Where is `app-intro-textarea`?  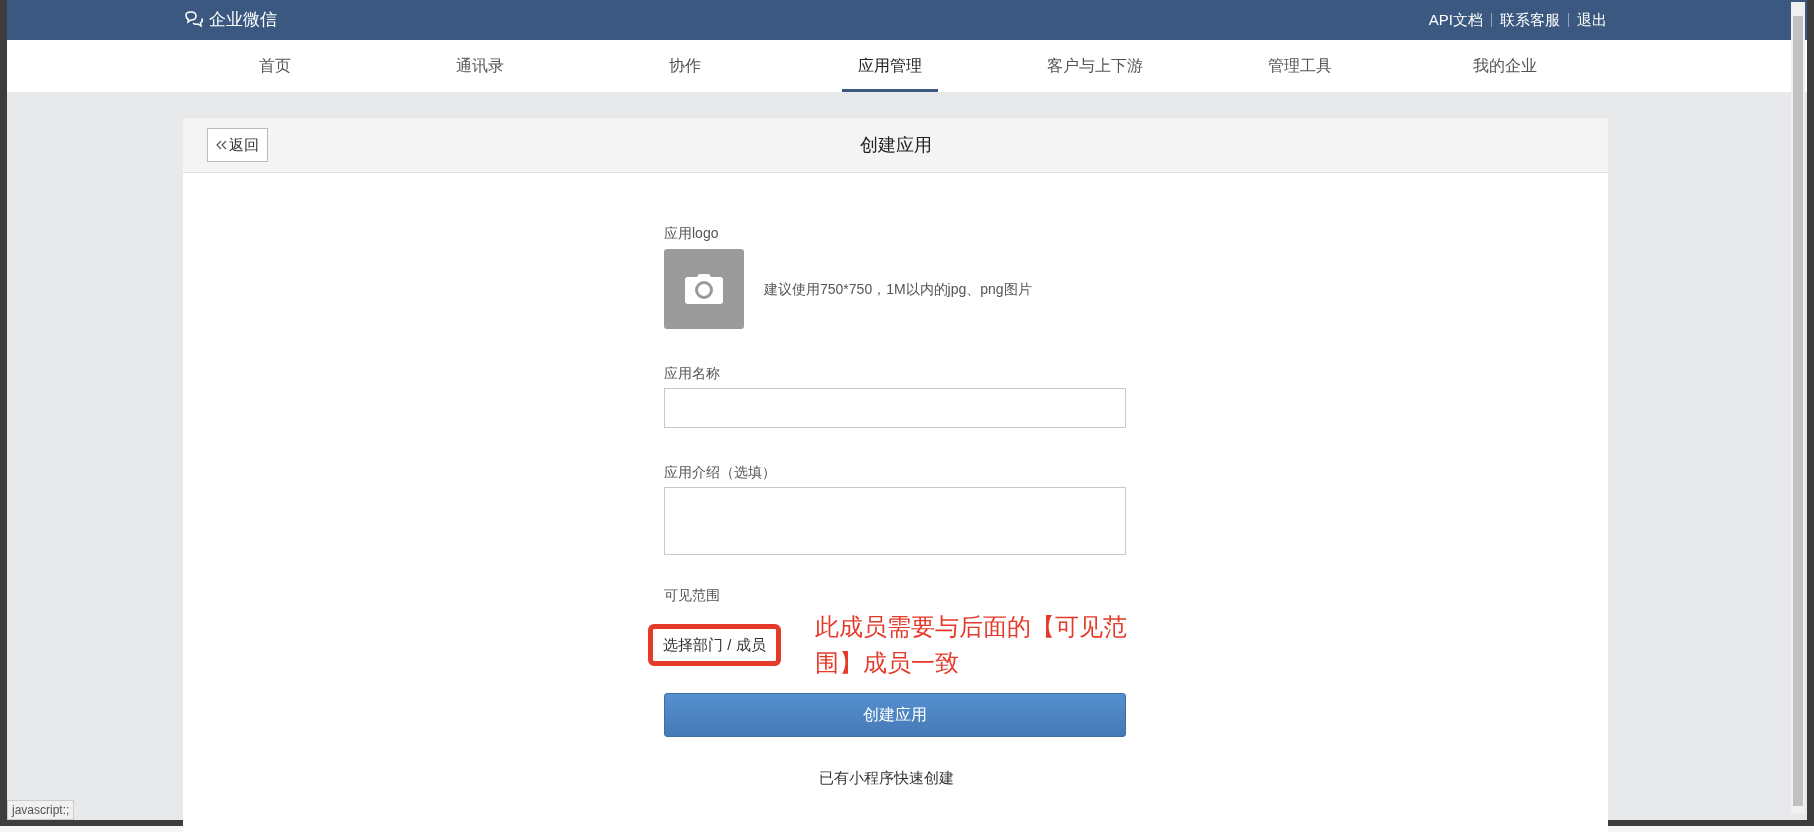 app-intro-textarea is located at coordinates (895, 521).